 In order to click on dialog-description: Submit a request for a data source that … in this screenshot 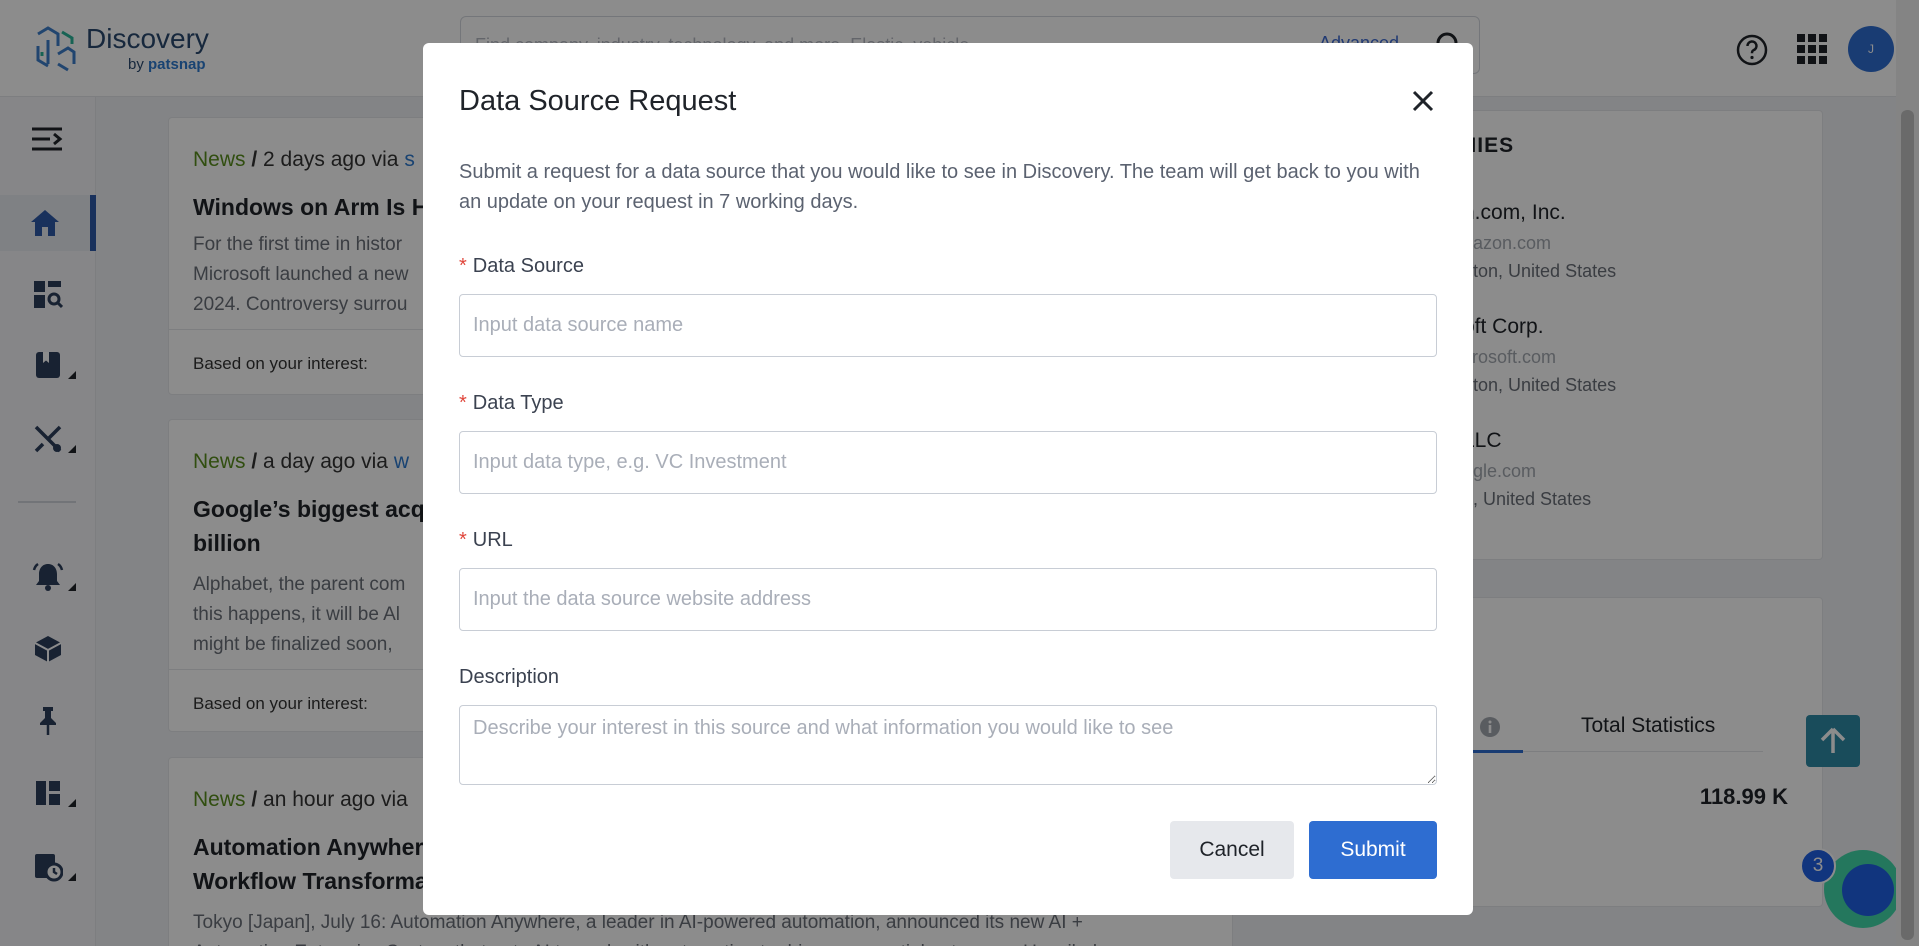, I will do `click(949, 187)`.